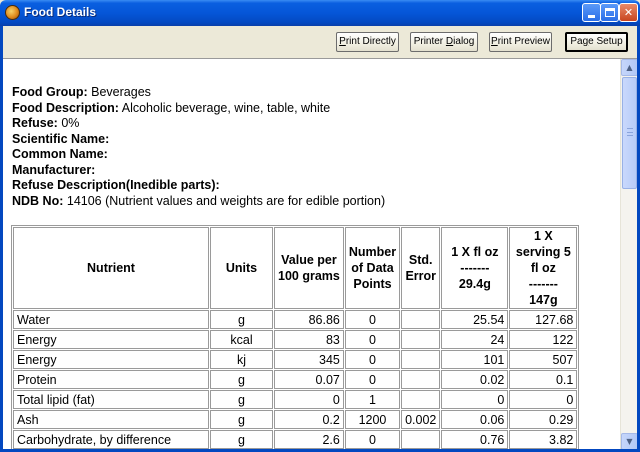 This screenshot has width=640, height=452. What do you see at coordinates (224, 107) in the screenshot?
I see `food-description-value: Alcoholic beverage, wine, table, white` at bounding box center [224, 107].